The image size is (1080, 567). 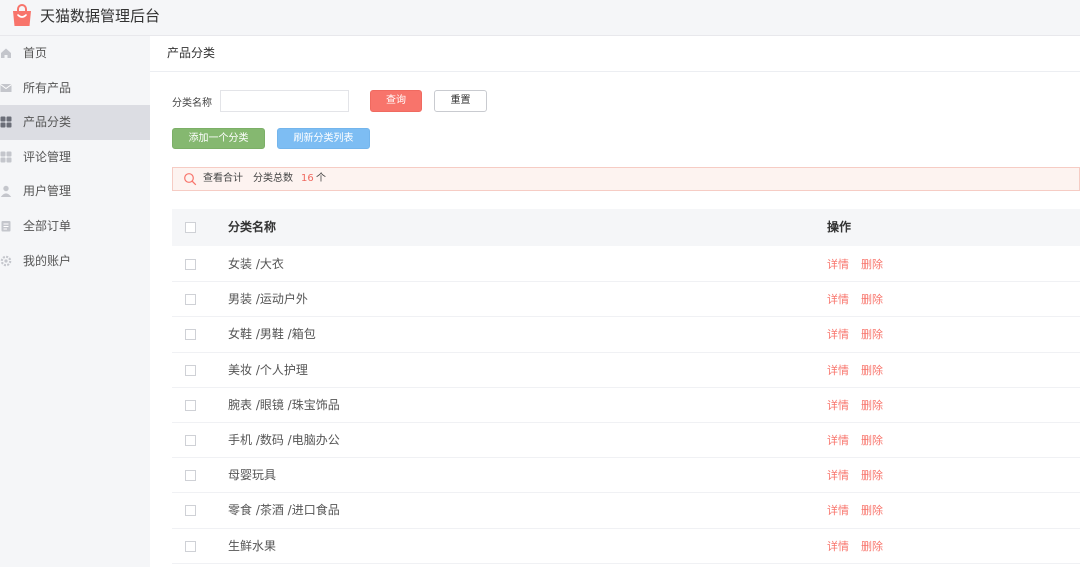 I want to click on reset-button: 重置, so click(x=460, y=101).